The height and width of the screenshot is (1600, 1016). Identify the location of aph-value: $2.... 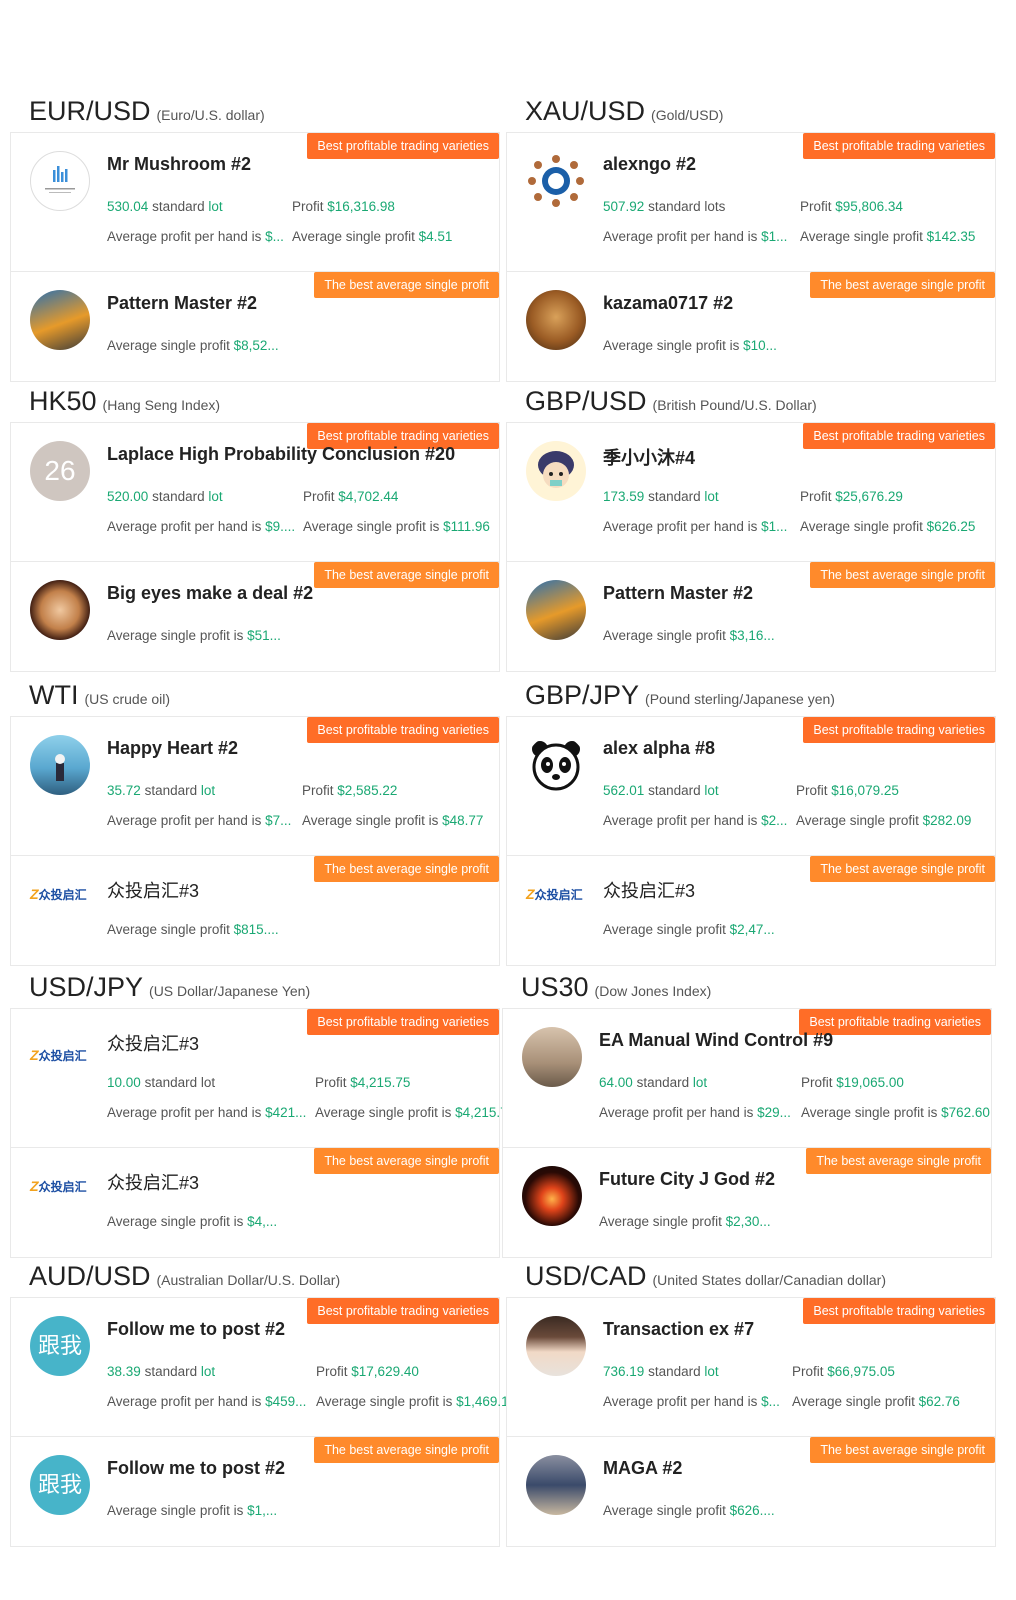
(774, 820).